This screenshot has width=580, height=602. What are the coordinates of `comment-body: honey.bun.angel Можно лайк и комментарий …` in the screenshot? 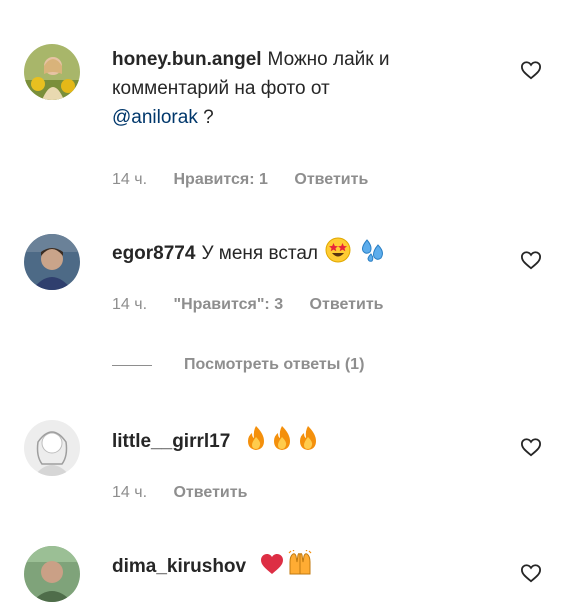 It's located at (316, 88).